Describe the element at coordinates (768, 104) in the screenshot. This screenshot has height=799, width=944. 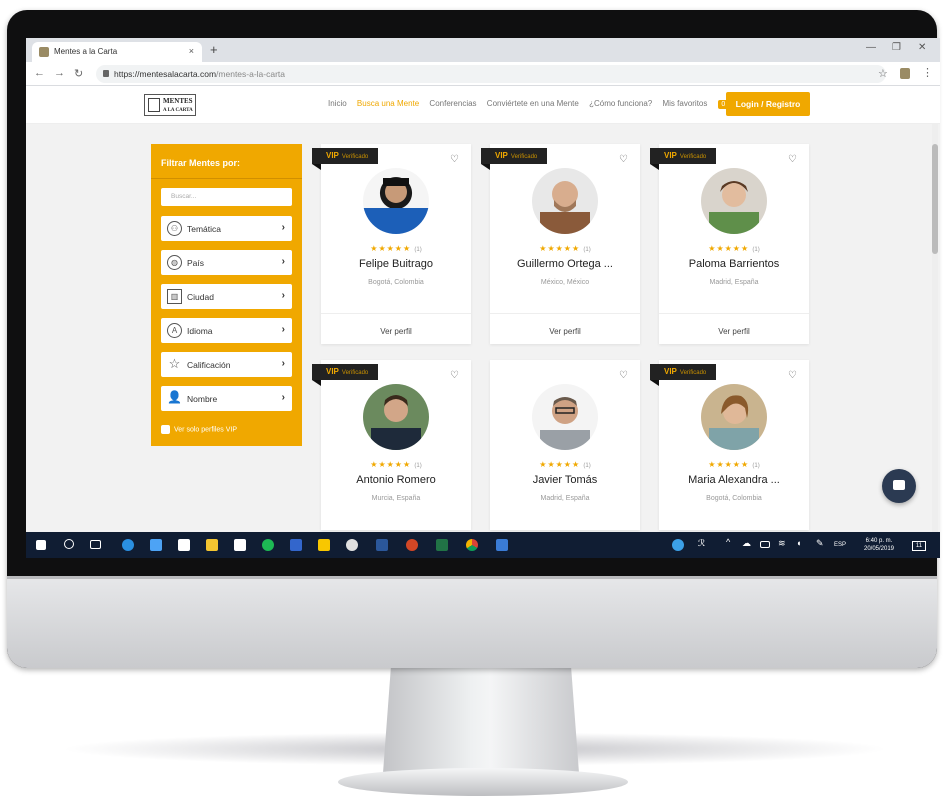
I see `login-button: Login / Registro` at that location.